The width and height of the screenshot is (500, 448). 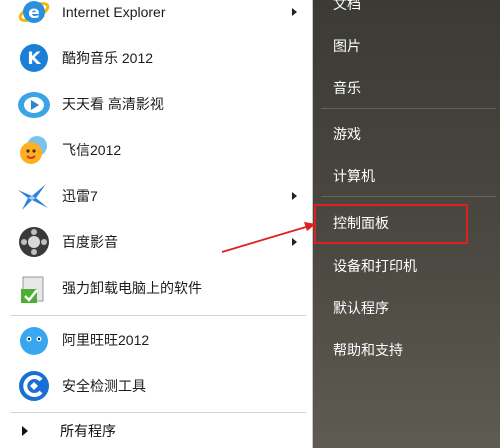 What do you see at coordinates (269, 237) in the screenshot?
I see `annotation-arrow-icon` at bounding box center [269, 237].